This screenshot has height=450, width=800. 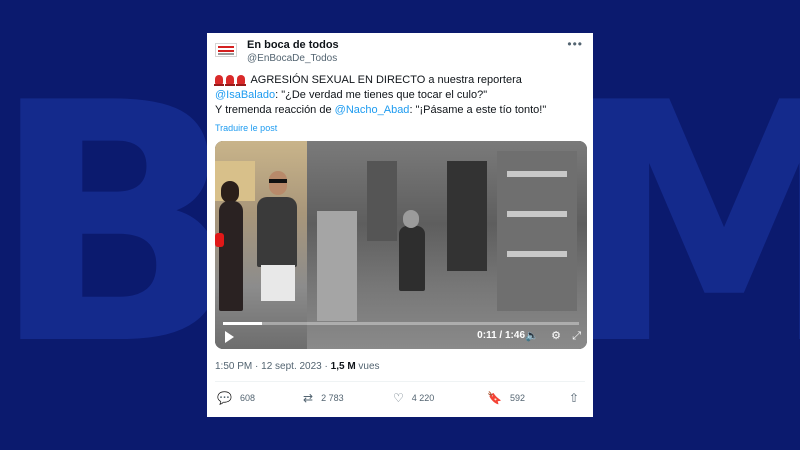 I want to click on heart-icon: ♡, so click(x=398, y=398).